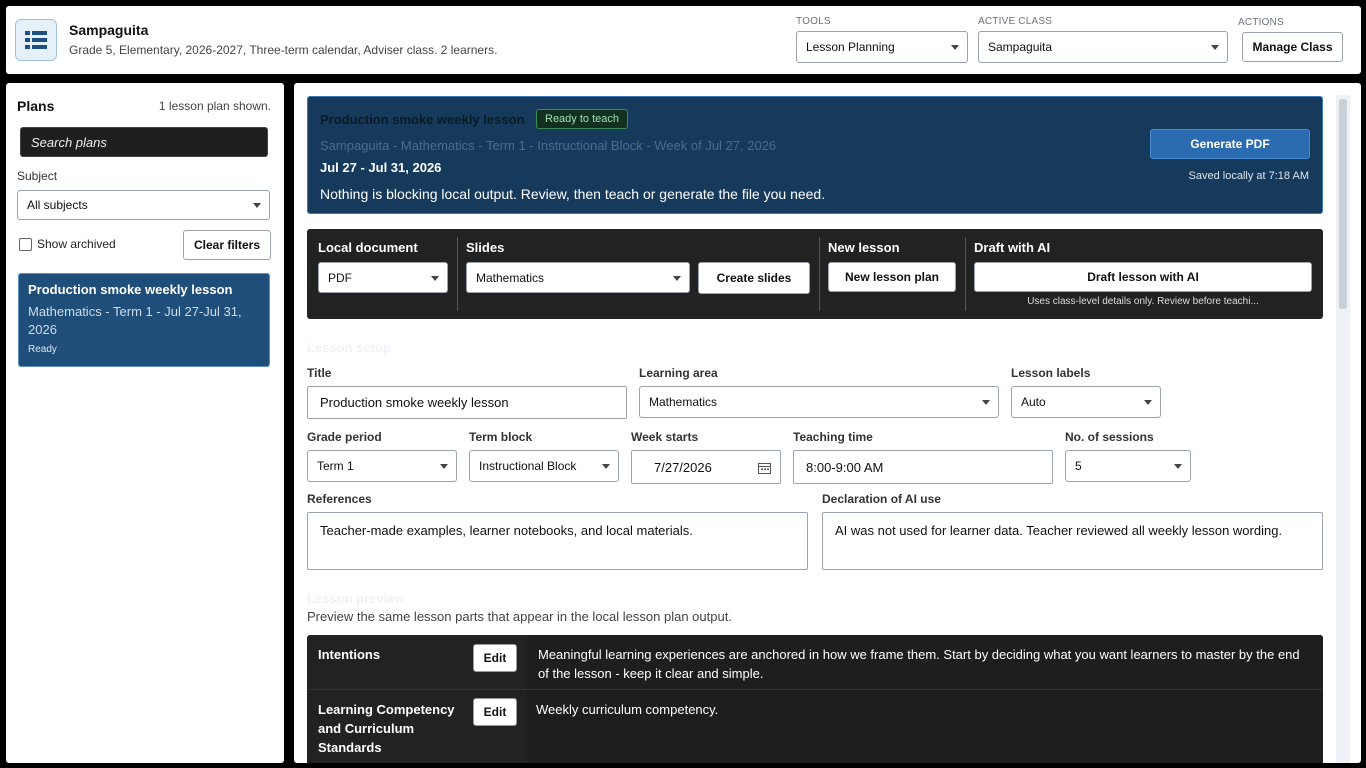 The width and height of the screenshot is (1366, 768). What do you see at coordinates (382, 466) in the screenshot?
I see `grade-period-select: Term 1` at bounding box center [382, 466].